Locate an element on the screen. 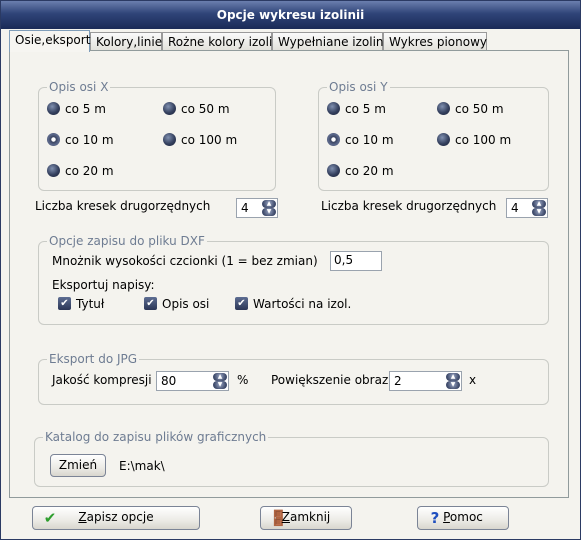 This screenshot has height=540, width=581. tab-rozne-kolory: Rożne kolory izolinii is located at coordinates (224, 41).